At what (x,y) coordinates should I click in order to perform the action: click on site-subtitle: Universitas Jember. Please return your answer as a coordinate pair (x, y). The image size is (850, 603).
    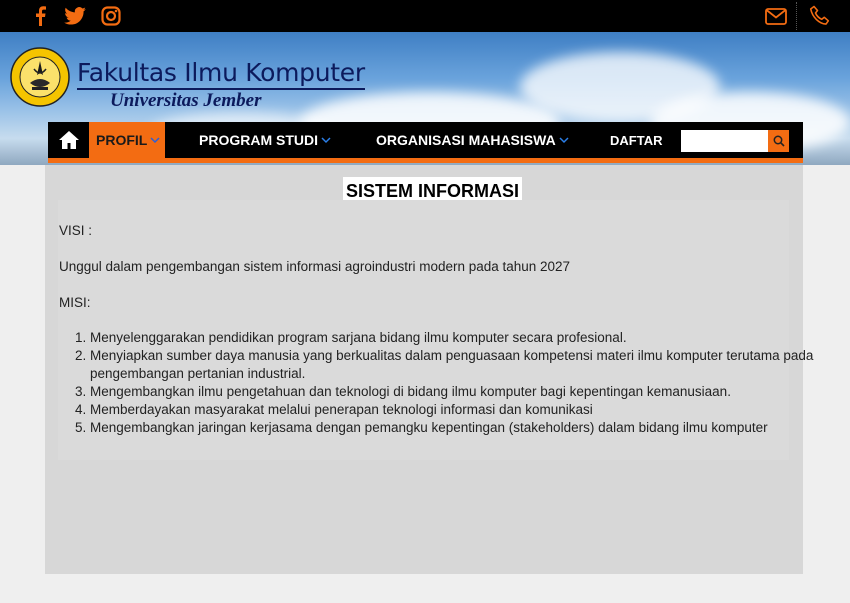
    Looking at the image, I should click on (186, 100).